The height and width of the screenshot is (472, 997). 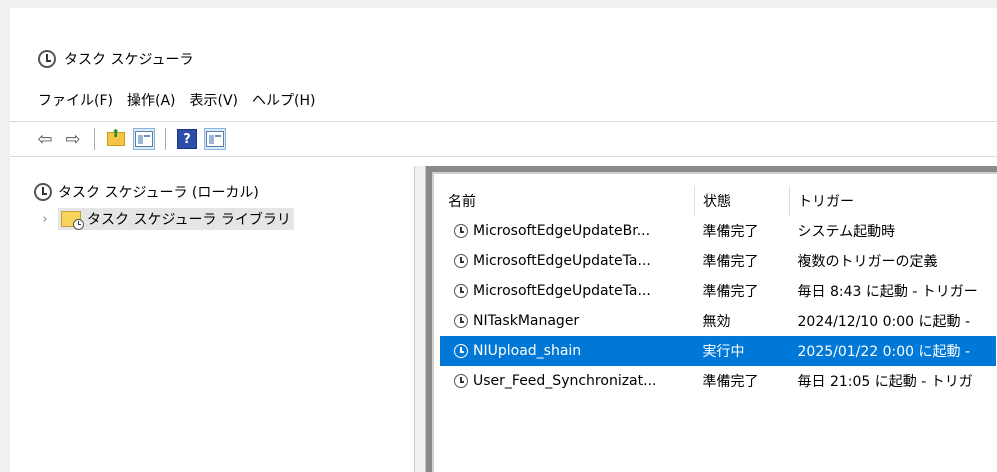 I want to click on toolbar: ⇦ ⇨ ?, so click(x=503, y=139).